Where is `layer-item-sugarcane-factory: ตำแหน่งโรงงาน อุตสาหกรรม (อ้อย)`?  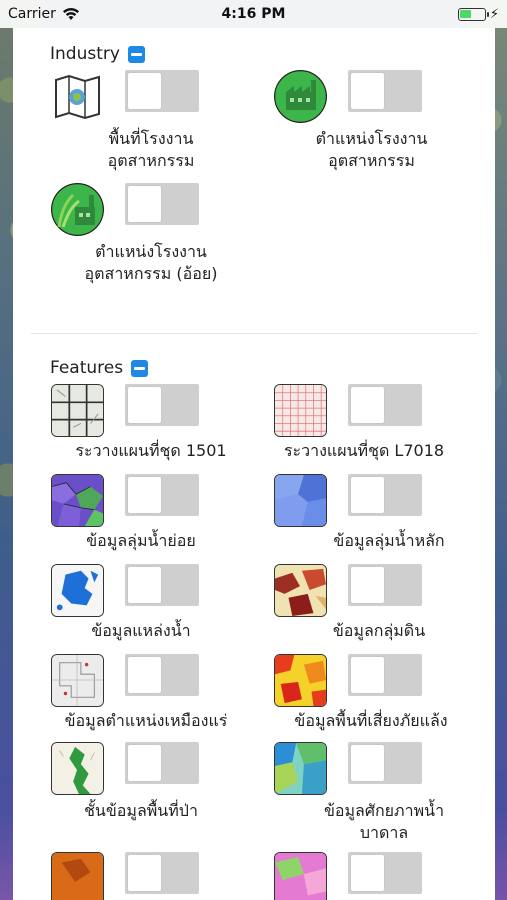 layer-item-sugarcane-factory: ตำแหน่งโรงงาน อุตสาหกรรม (อ้อย) is located at coordinates (156, 233).